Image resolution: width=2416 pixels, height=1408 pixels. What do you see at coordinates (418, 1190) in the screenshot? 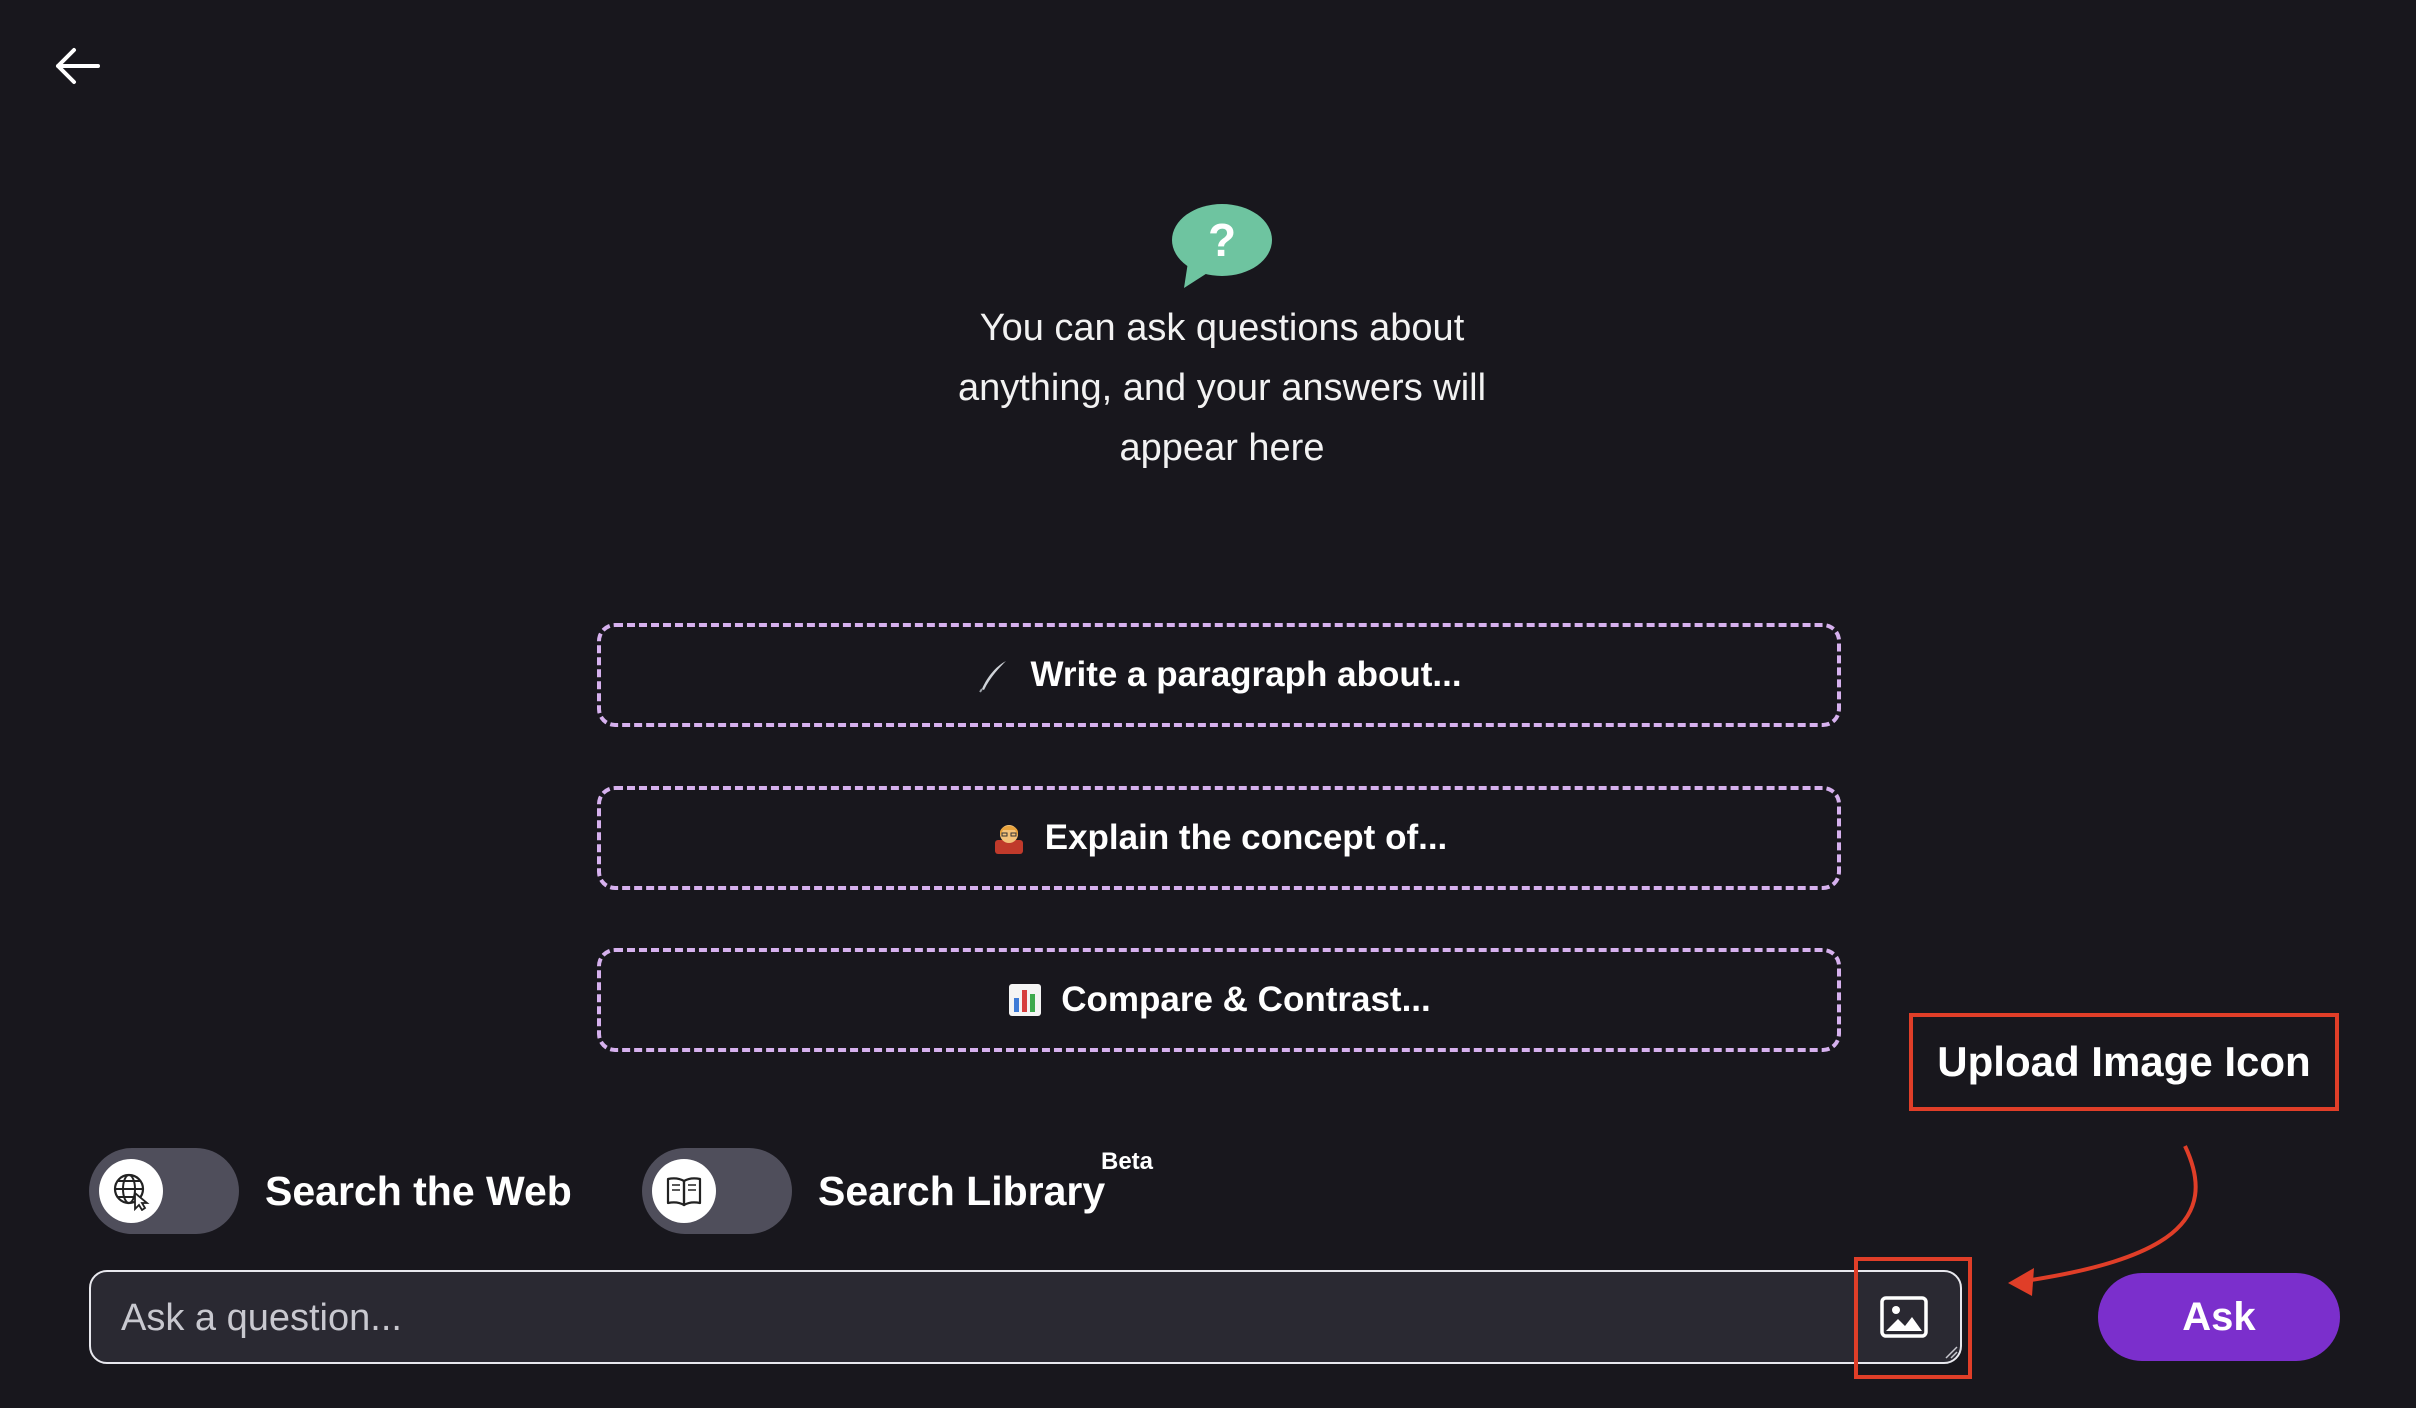
I see `search-web-label: Search the Web` at bounding box center [418, 1190].